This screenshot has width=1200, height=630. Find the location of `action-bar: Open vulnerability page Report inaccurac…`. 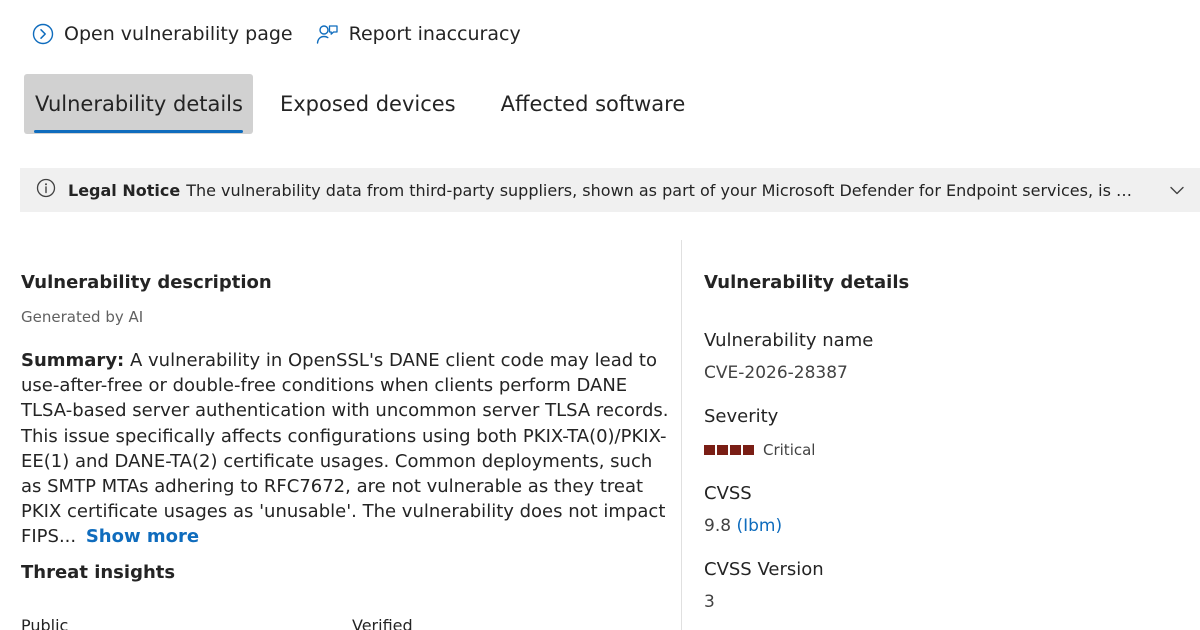

action-bar: Open vulnerability page Report inaccurac… is located at coordinates (276, 34).